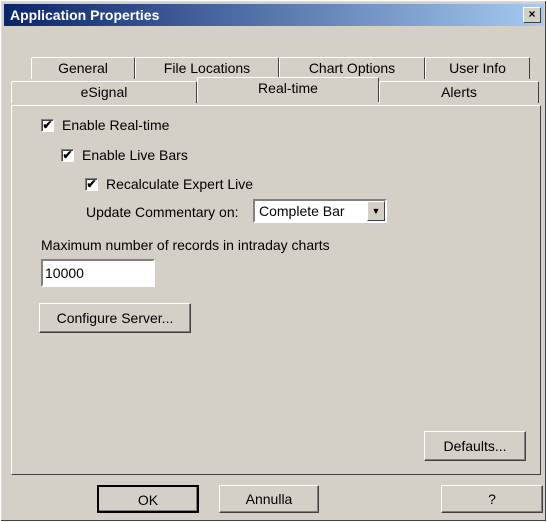  I want to click on update-commentary-dropdown: Complete Bar ▼, so click(320, 211).